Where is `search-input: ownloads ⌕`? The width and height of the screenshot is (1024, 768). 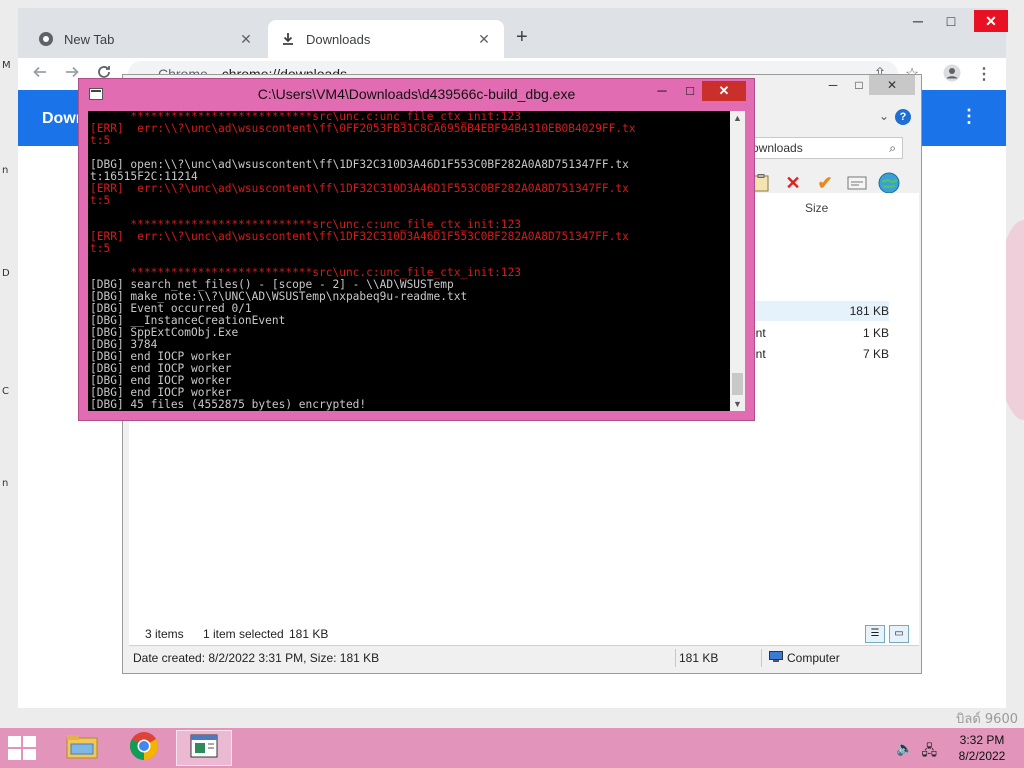
search-input: ownloads ⌕ is located at coordinates (826, 148).